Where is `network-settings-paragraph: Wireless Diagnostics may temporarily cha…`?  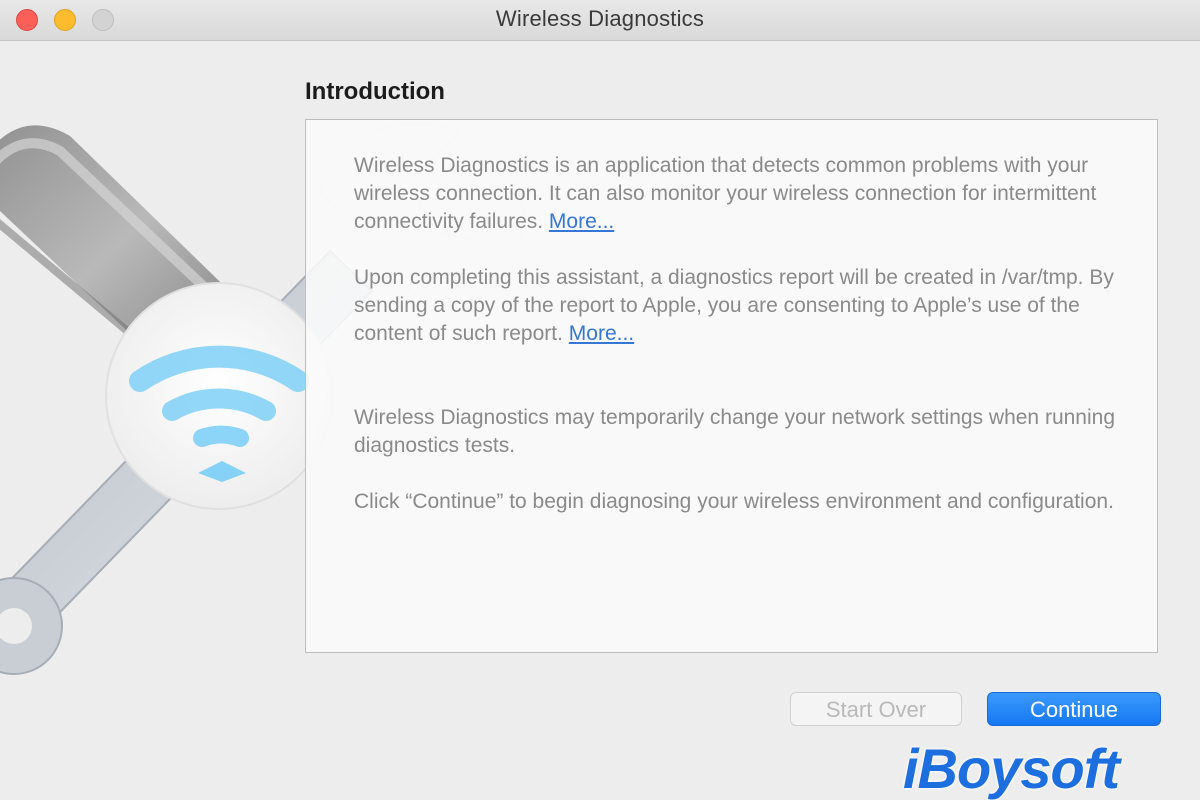
network-settings-paragraph: Wireless Diagnostics may temporarily cha… is located at coordinates (739, 432).